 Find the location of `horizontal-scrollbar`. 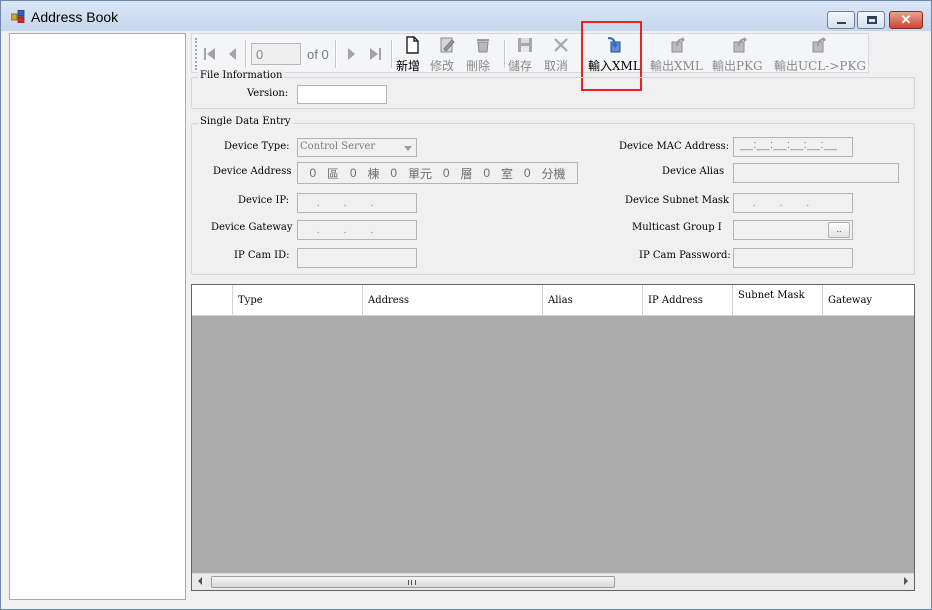

horizontal-scrollbar is located at coordinates (553, 581).